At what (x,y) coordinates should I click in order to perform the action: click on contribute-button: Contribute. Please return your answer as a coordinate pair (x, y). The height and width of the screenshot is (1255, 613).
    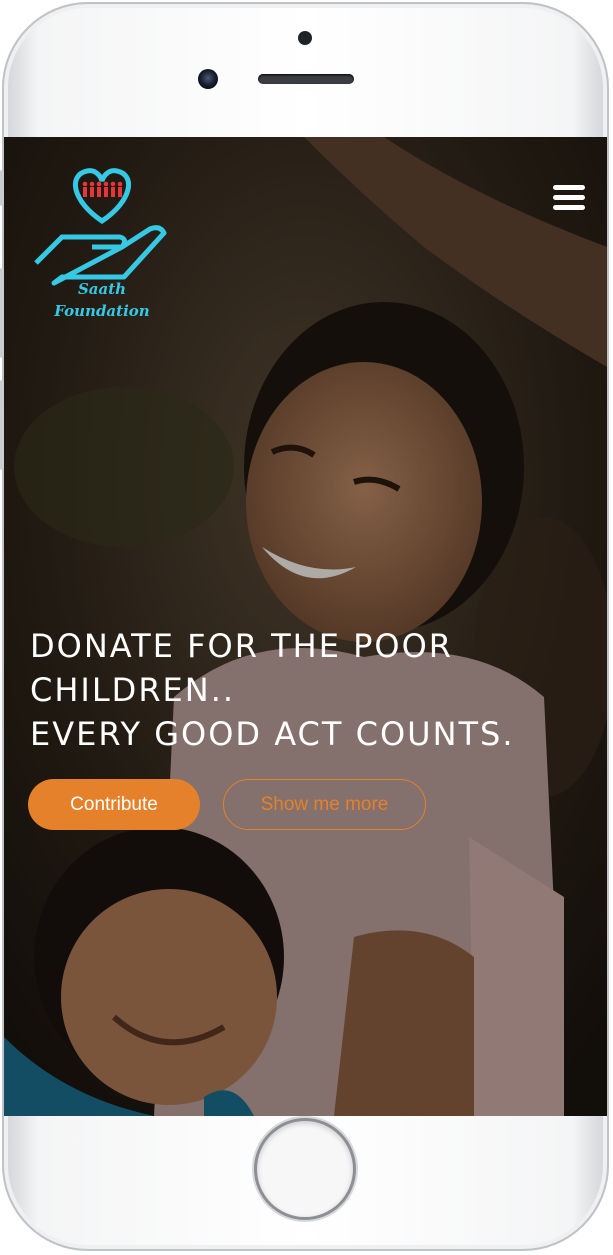
    Looking at the image, I should click on (114, 804).